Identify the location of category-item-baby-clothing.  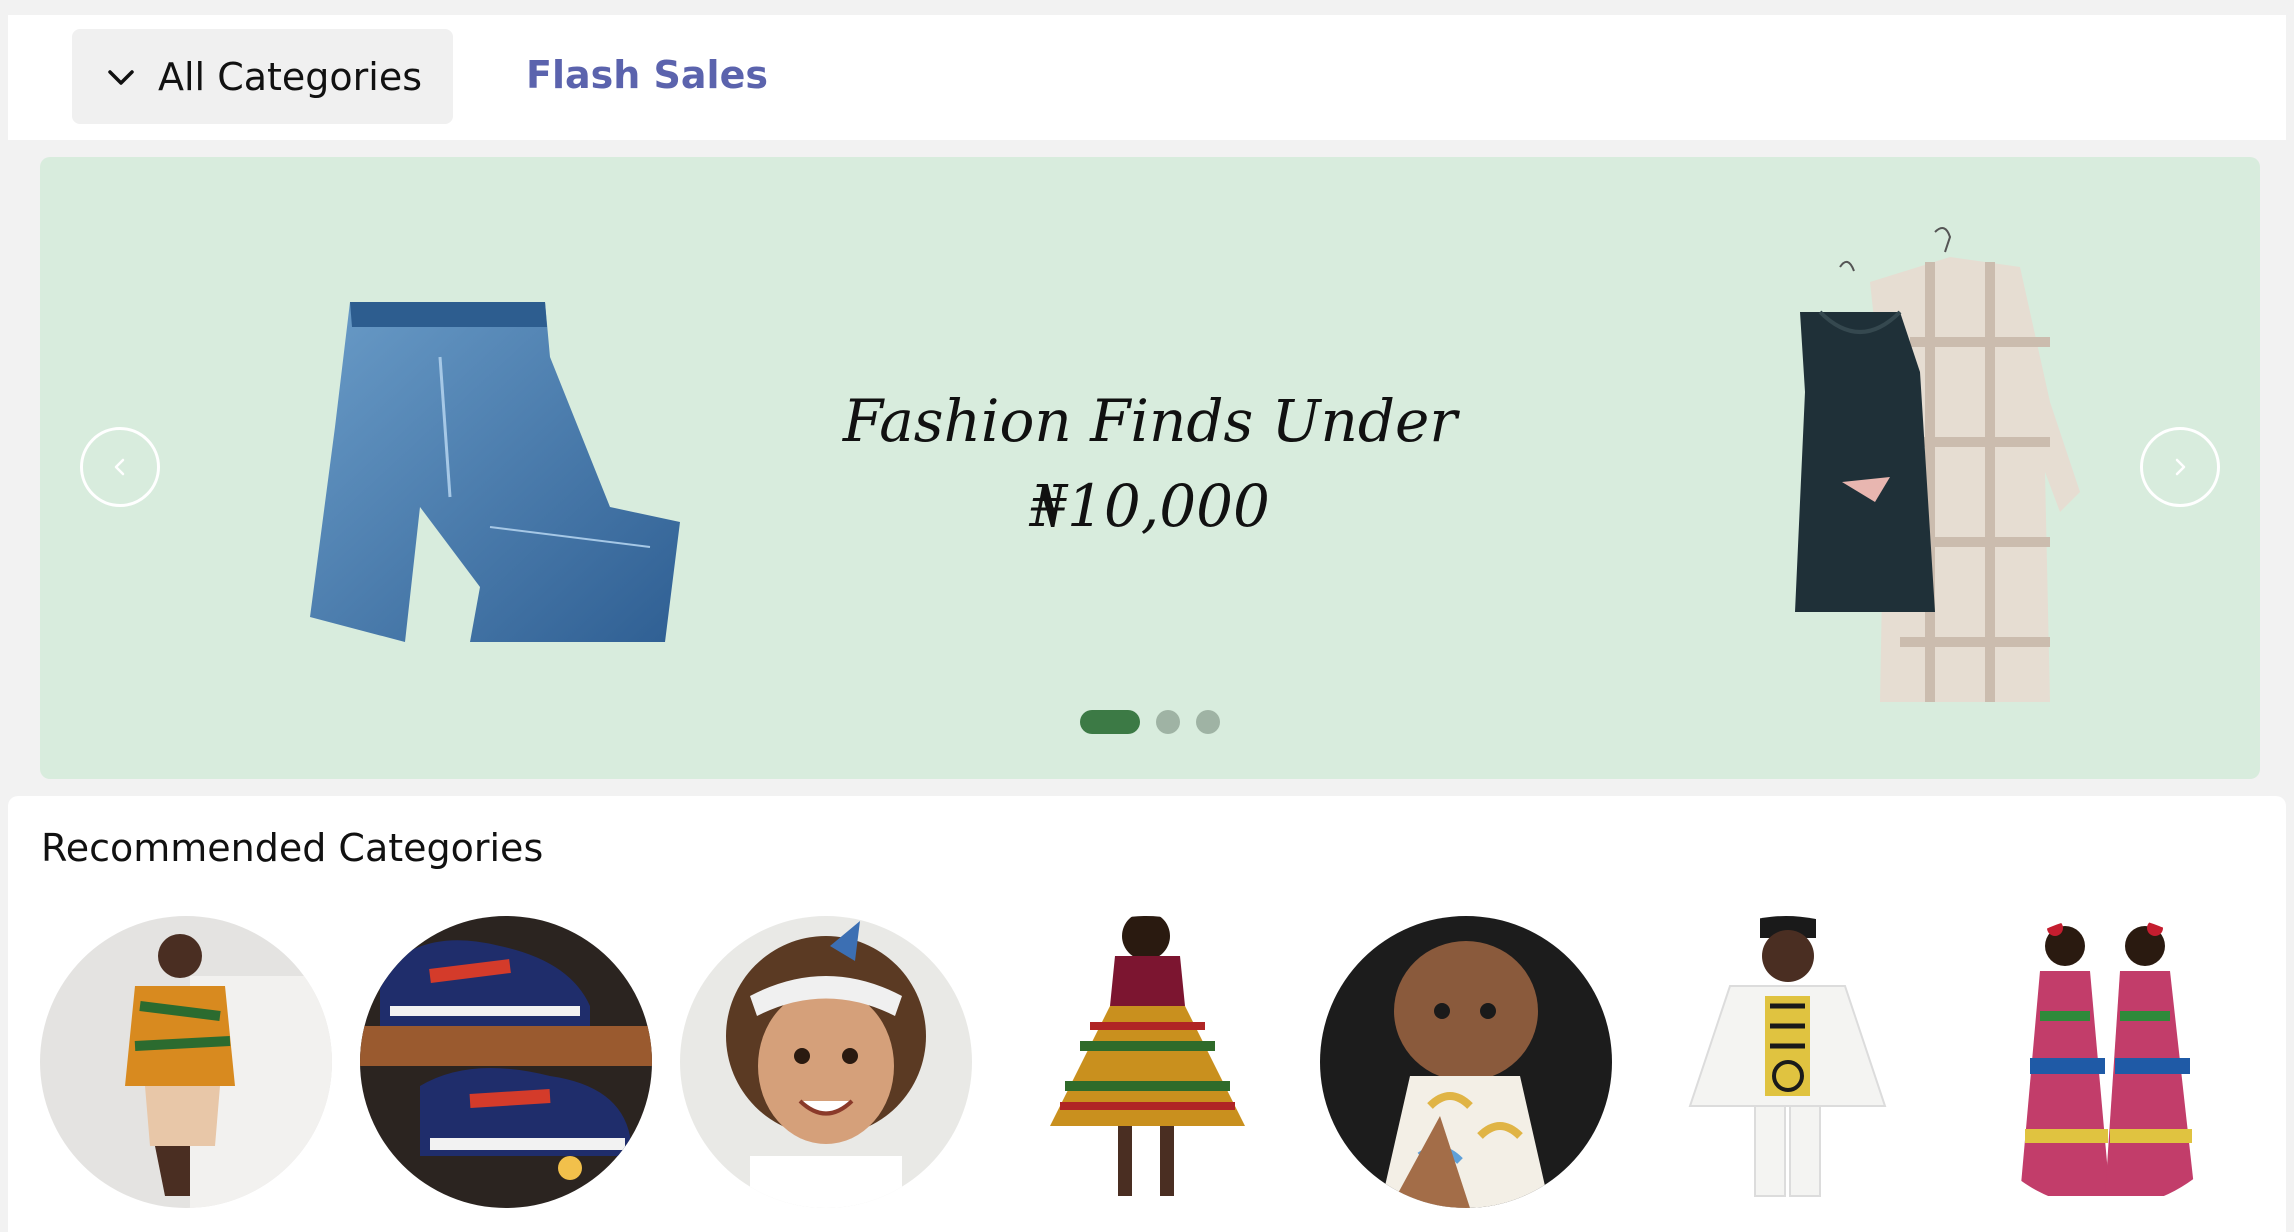
(1466, 1062).